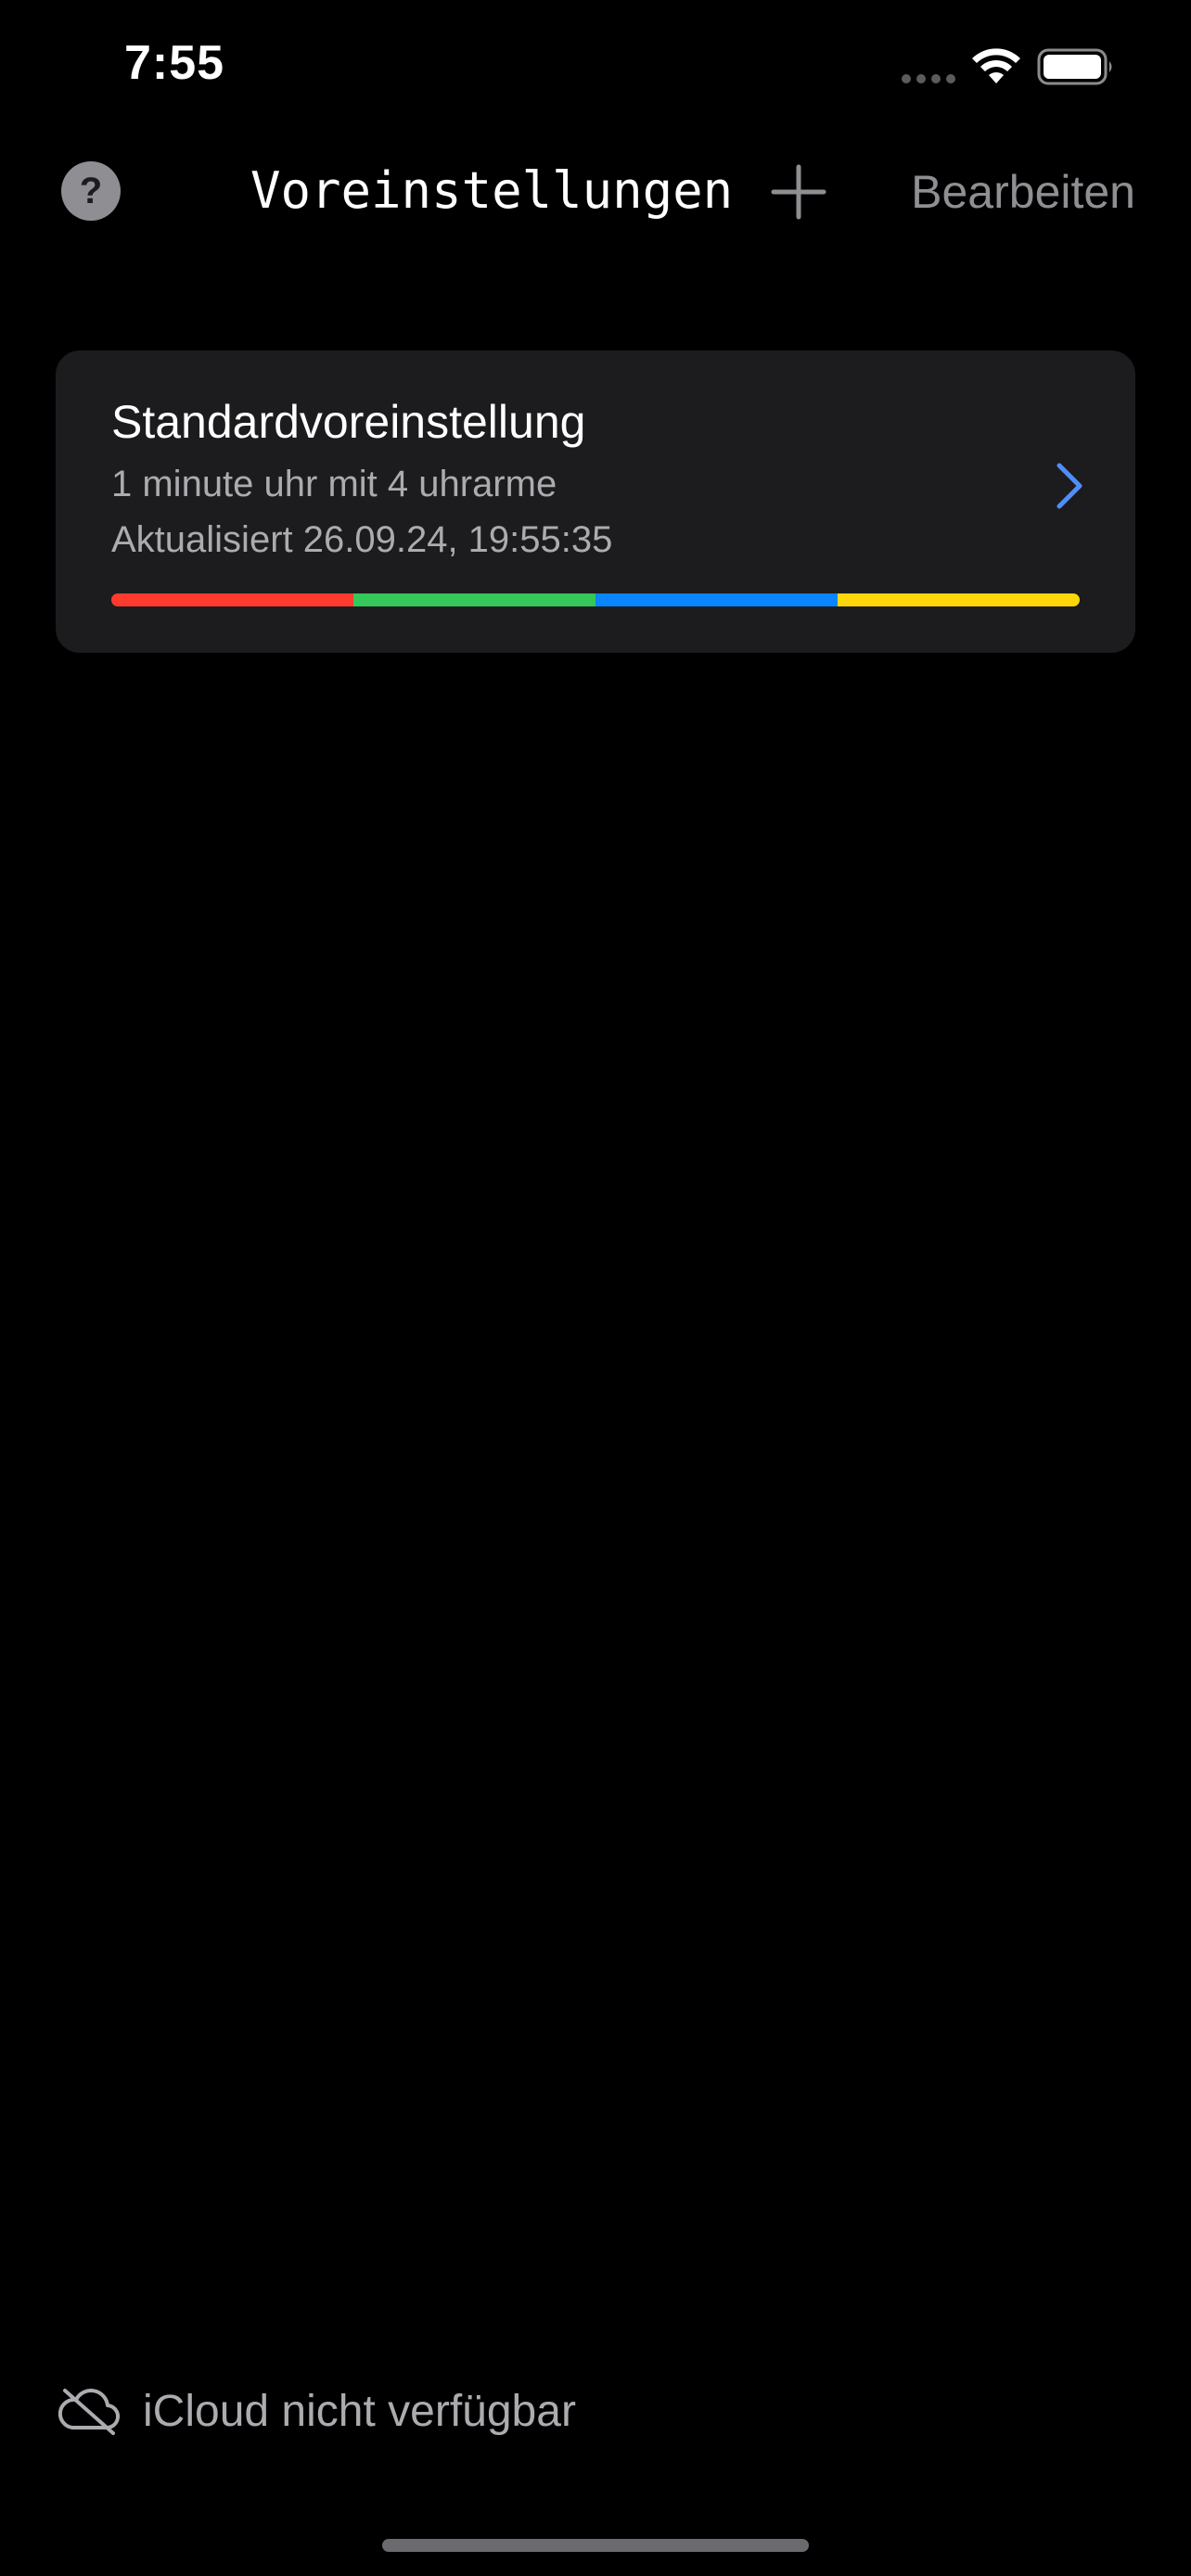 The height and width of the screenshot is (2576, 1191). What do you see at coordinates (996, 66) in the screenshot?
I see `wifi-icon` at bounding box center [996, 66].